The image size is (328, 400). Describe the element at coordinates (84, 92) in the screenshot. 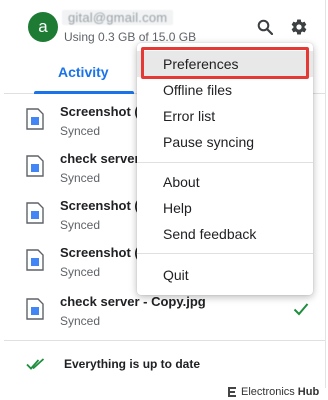

I see `tab-selected-indicator` at that location.